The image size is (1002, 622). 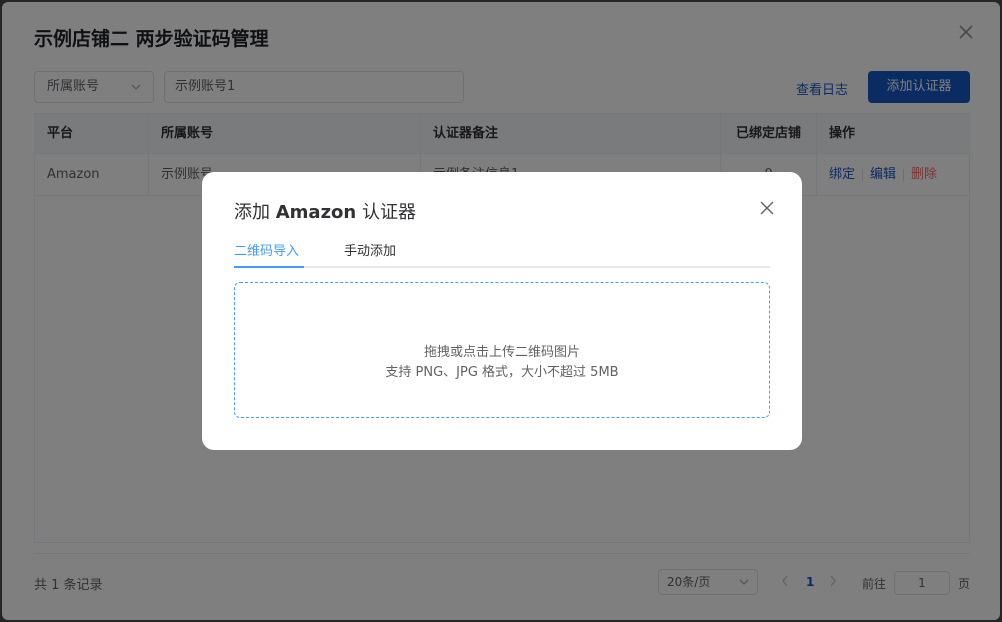 What do you see at coordinates (502, 253) in the screenshot?
I see `modal-tabs: 二维码导入 手动添加` at bounding box center [502, 253].